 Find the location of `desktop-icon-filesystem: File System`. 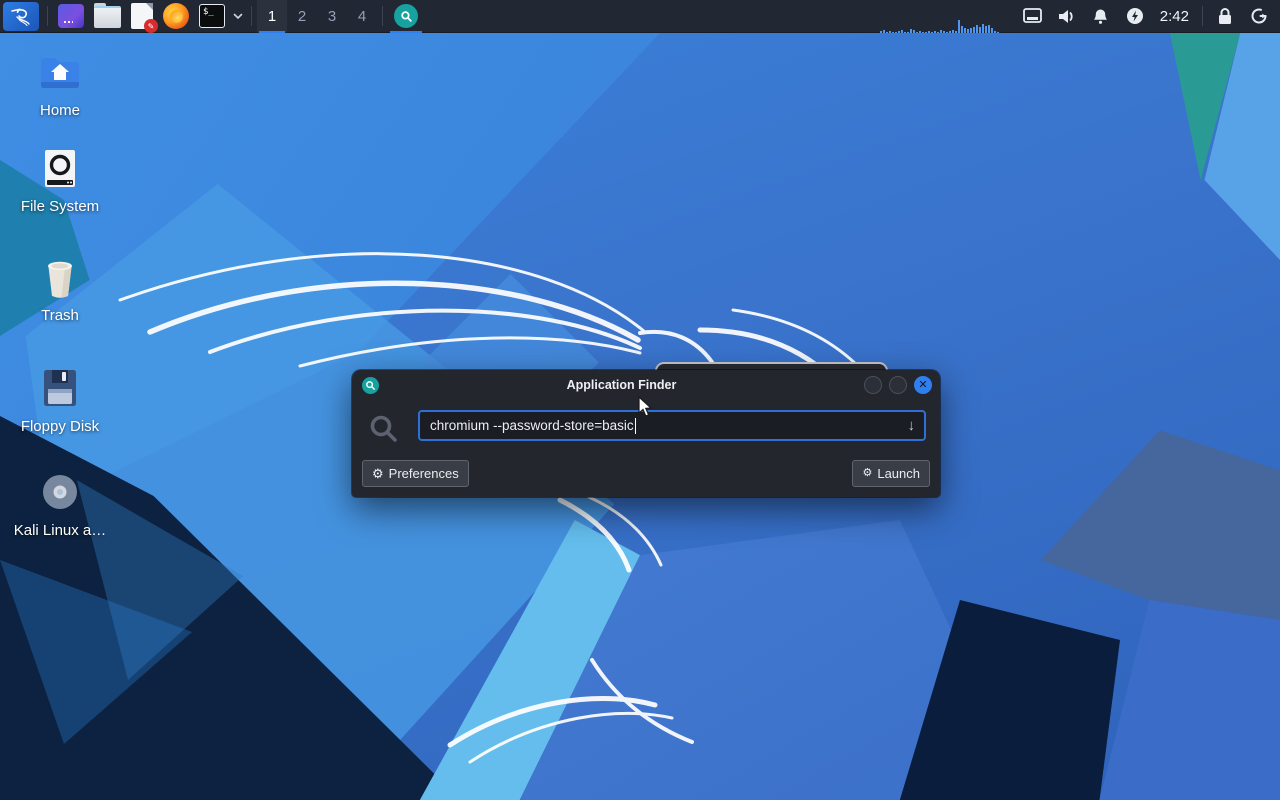

desktop-icon-filesystem: File System is located at coordinates (60, 179).